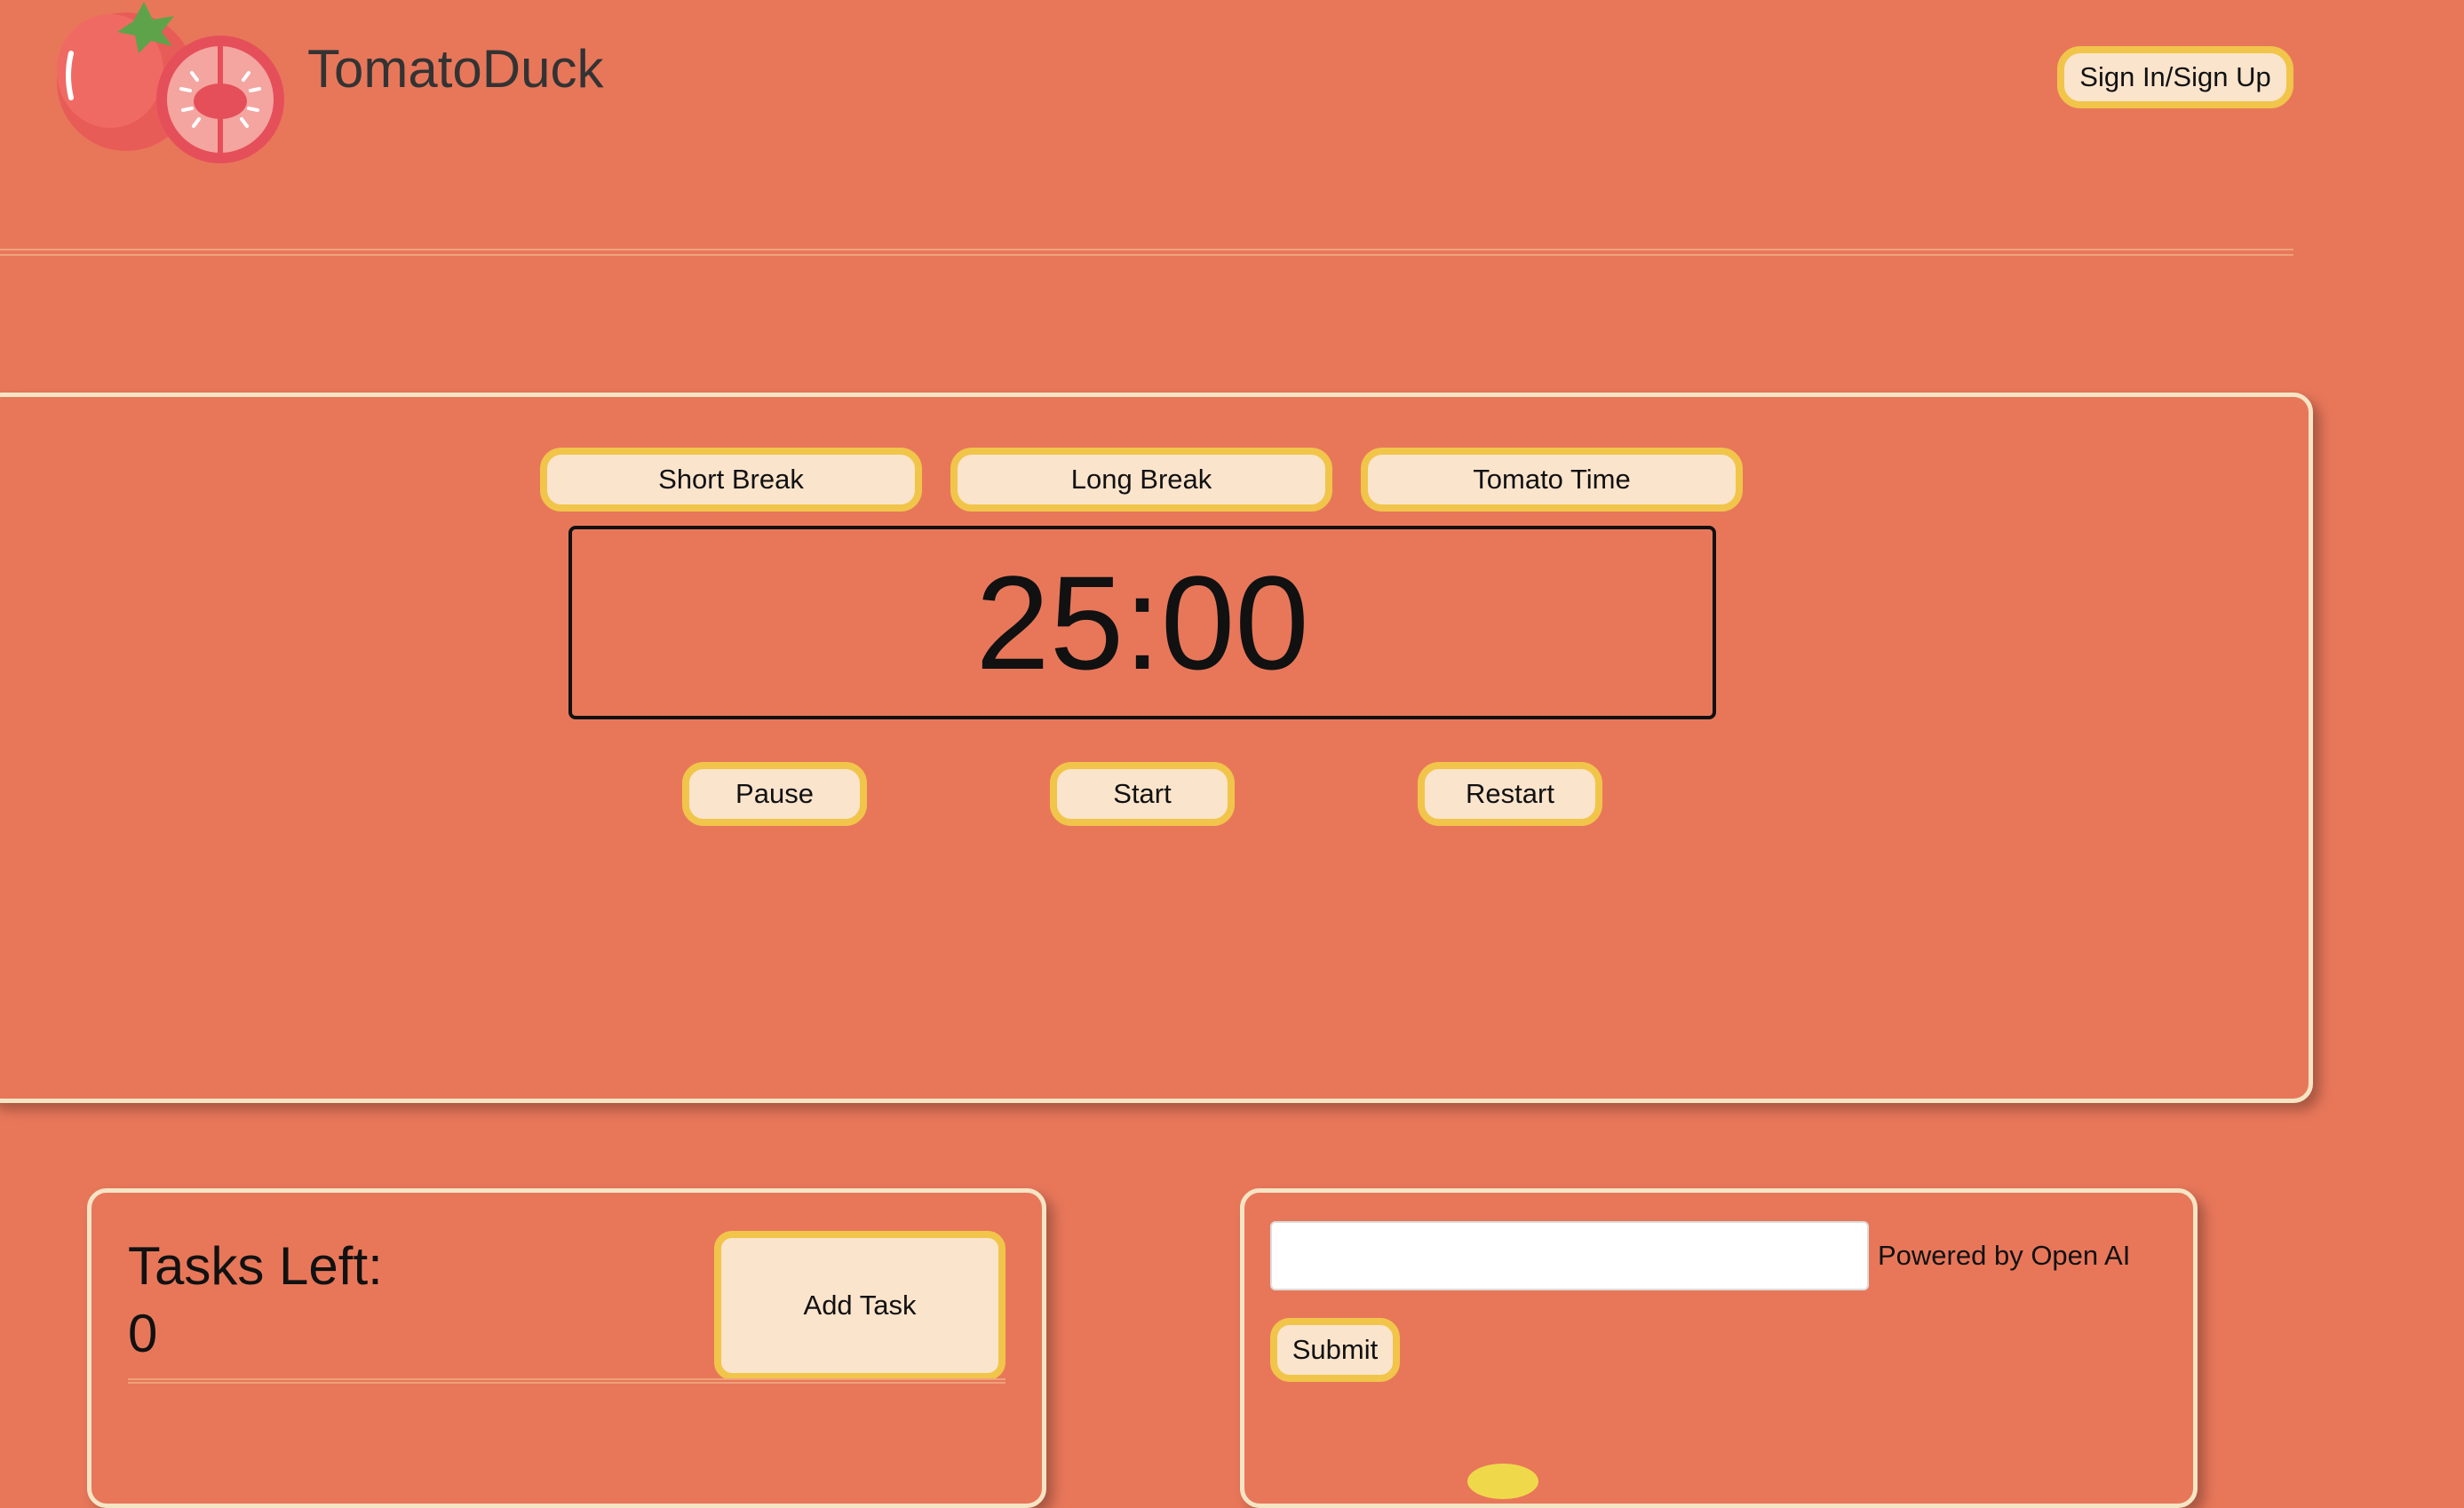  I want to click on add-task-button: Add Task, so click(859, 1305).